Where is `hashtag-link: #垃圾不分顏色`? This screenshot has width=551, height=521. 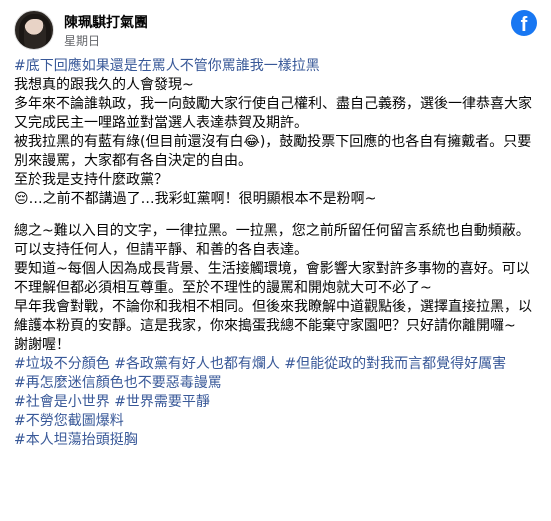
hashtag-link: #垃圾不分顏色 is located at coordinates (62, 364).